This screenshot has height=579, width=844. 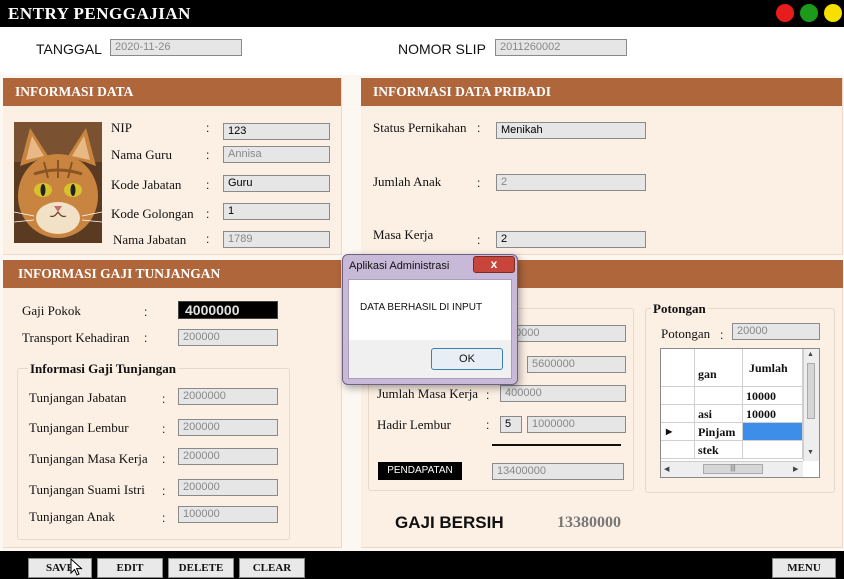 I want to click on transport-colon: :, so click(x=146, y=338).